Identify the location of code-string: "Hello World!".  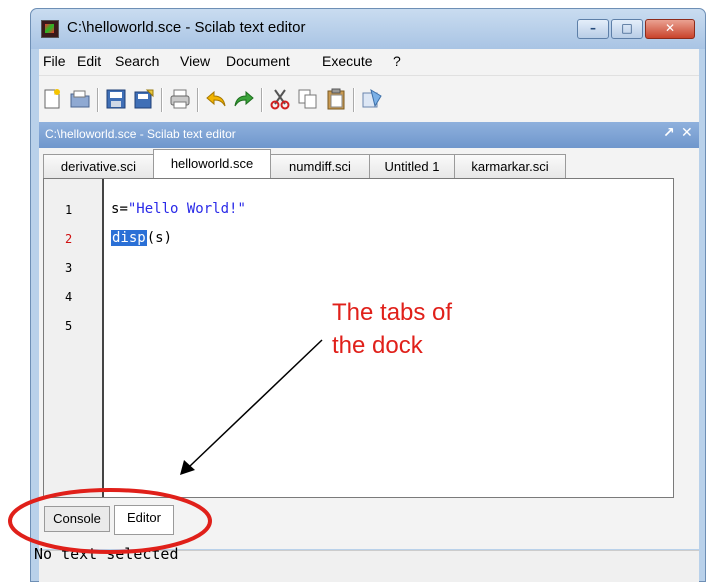
(186, 209).